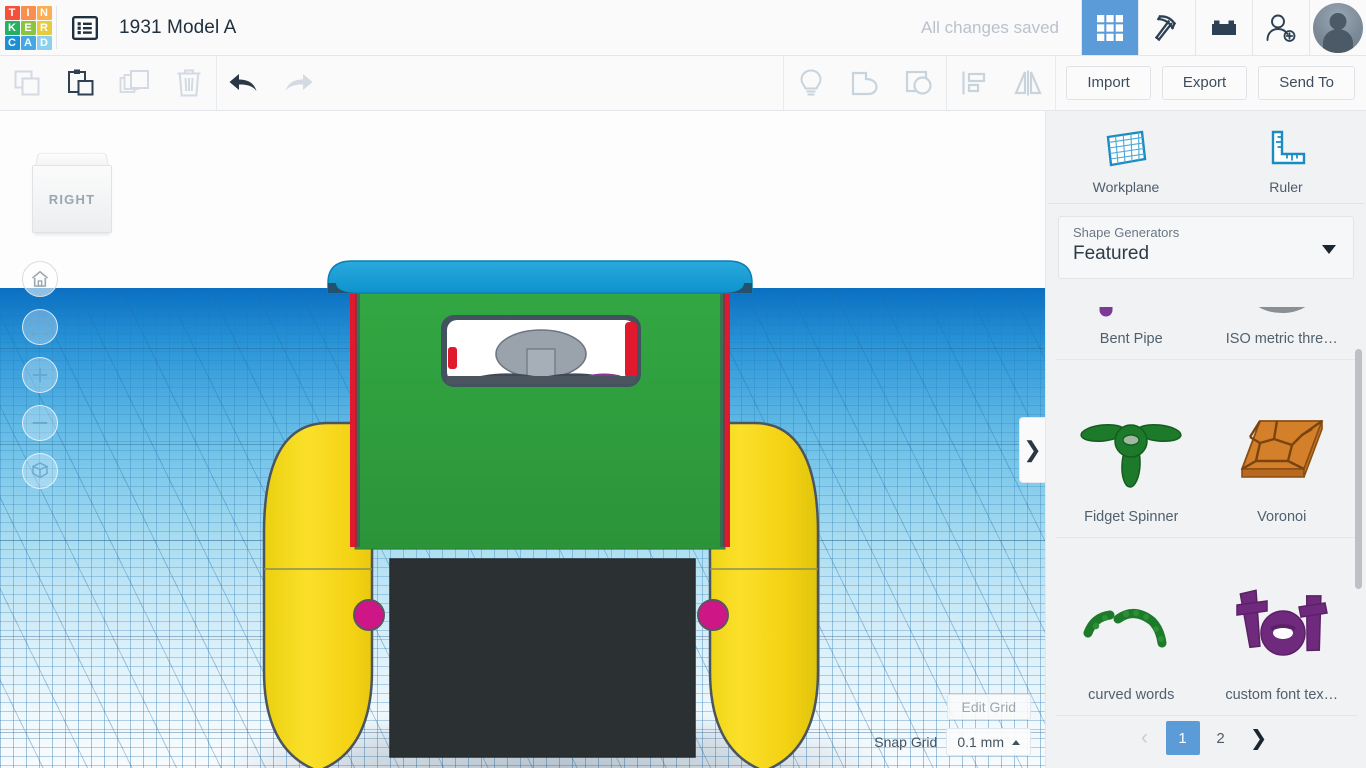  What do you see at coordinates (174, 27) in the screenshot?
I see `page-title: 1931 Model A` at bounding box center [174, 27].